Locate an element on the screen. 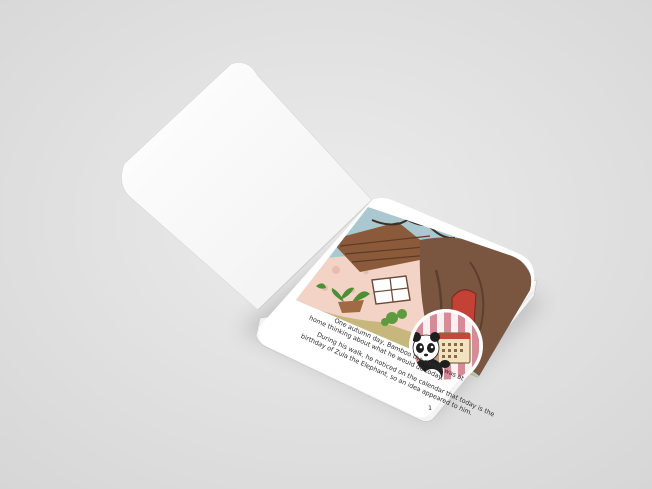 This screenshot has width=652, height=489. page-number: 1 is located at coordinates (430, 408).